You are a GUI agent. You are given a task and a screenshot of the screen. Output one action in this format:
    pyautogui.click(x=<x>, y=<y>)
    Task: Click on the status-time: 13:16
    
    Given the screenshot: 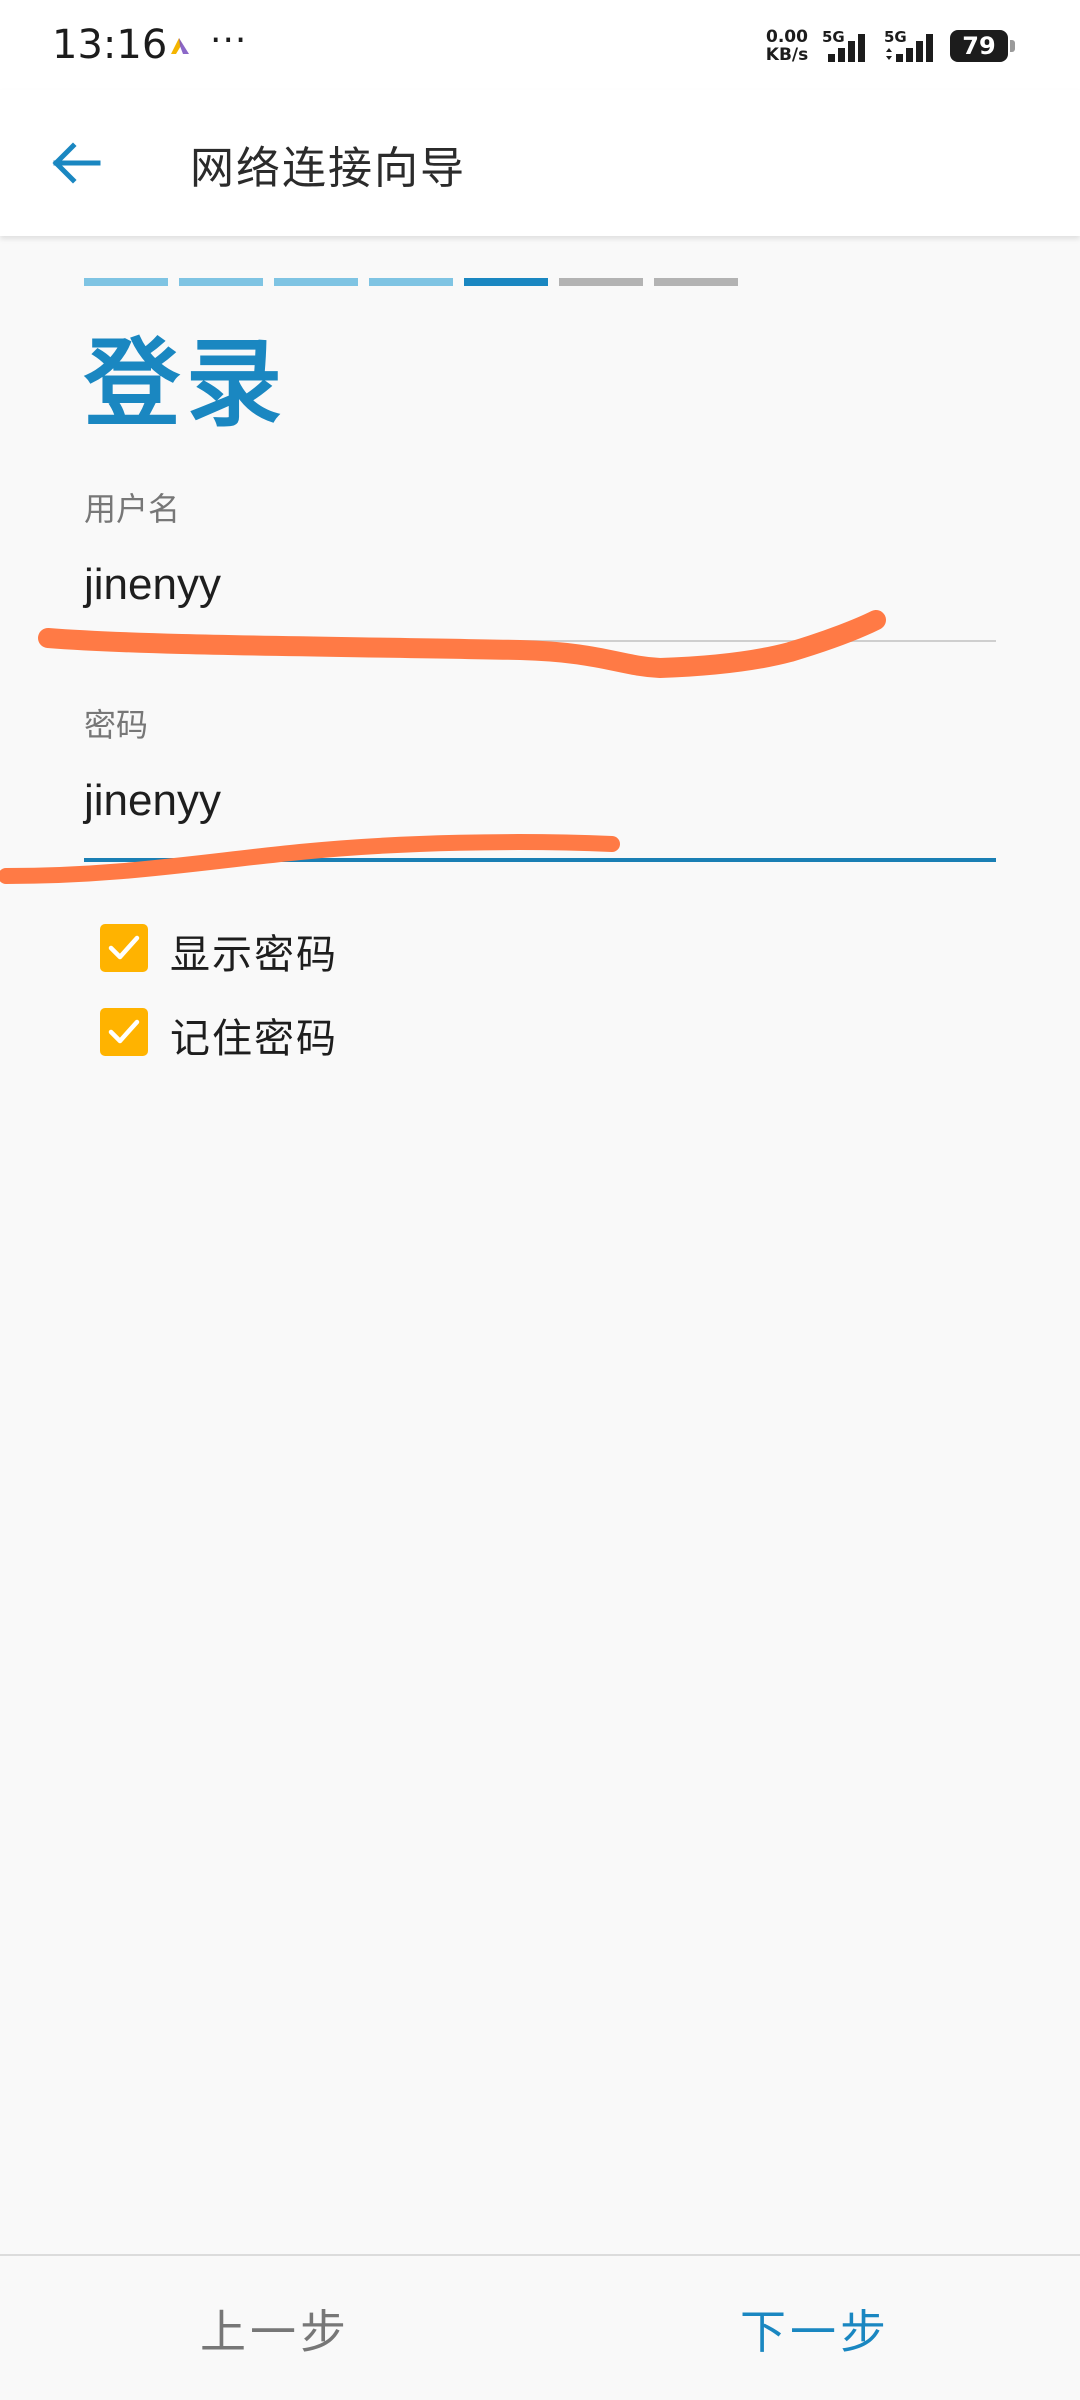 What is the action you would take?
    pyautogui.click(x=110, y=45)
    